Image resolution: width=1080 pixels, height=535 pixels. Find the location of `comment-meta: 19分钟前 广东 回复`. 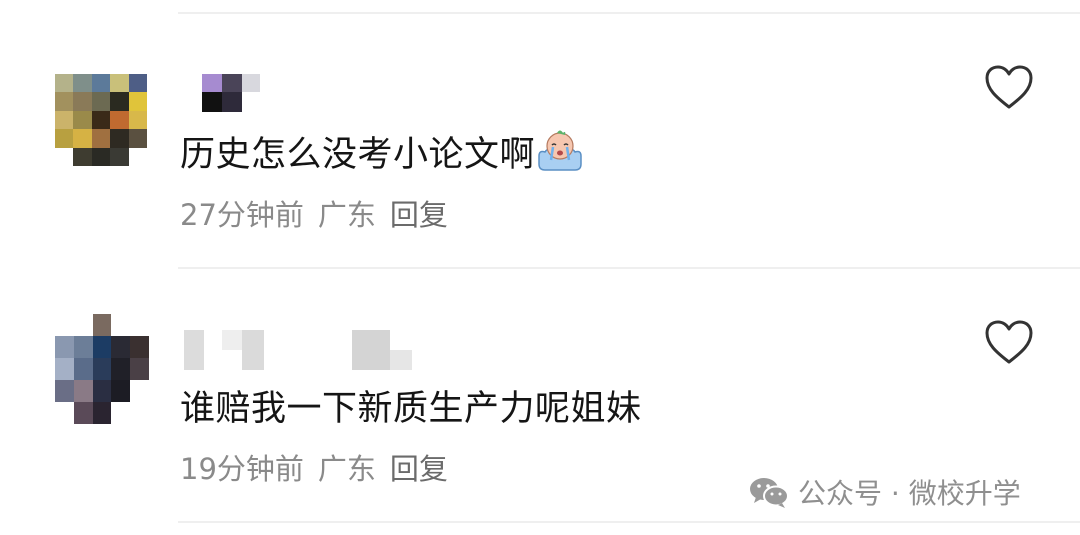

comment-meta: 19分钟前 广东 回复 is located at coordinates (321, 467).